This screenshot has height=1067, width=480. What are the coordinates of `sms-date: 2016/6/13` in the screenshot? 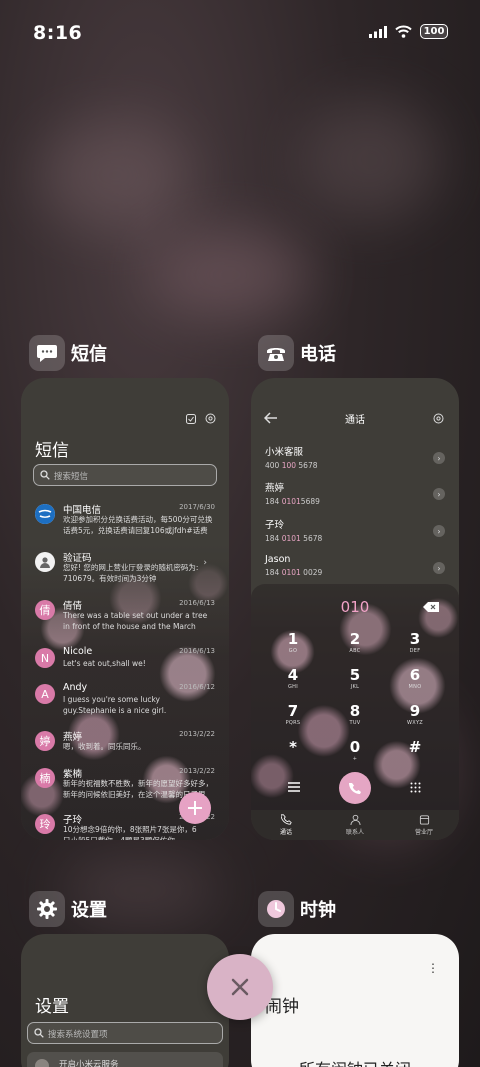 It's located at (197, 651).